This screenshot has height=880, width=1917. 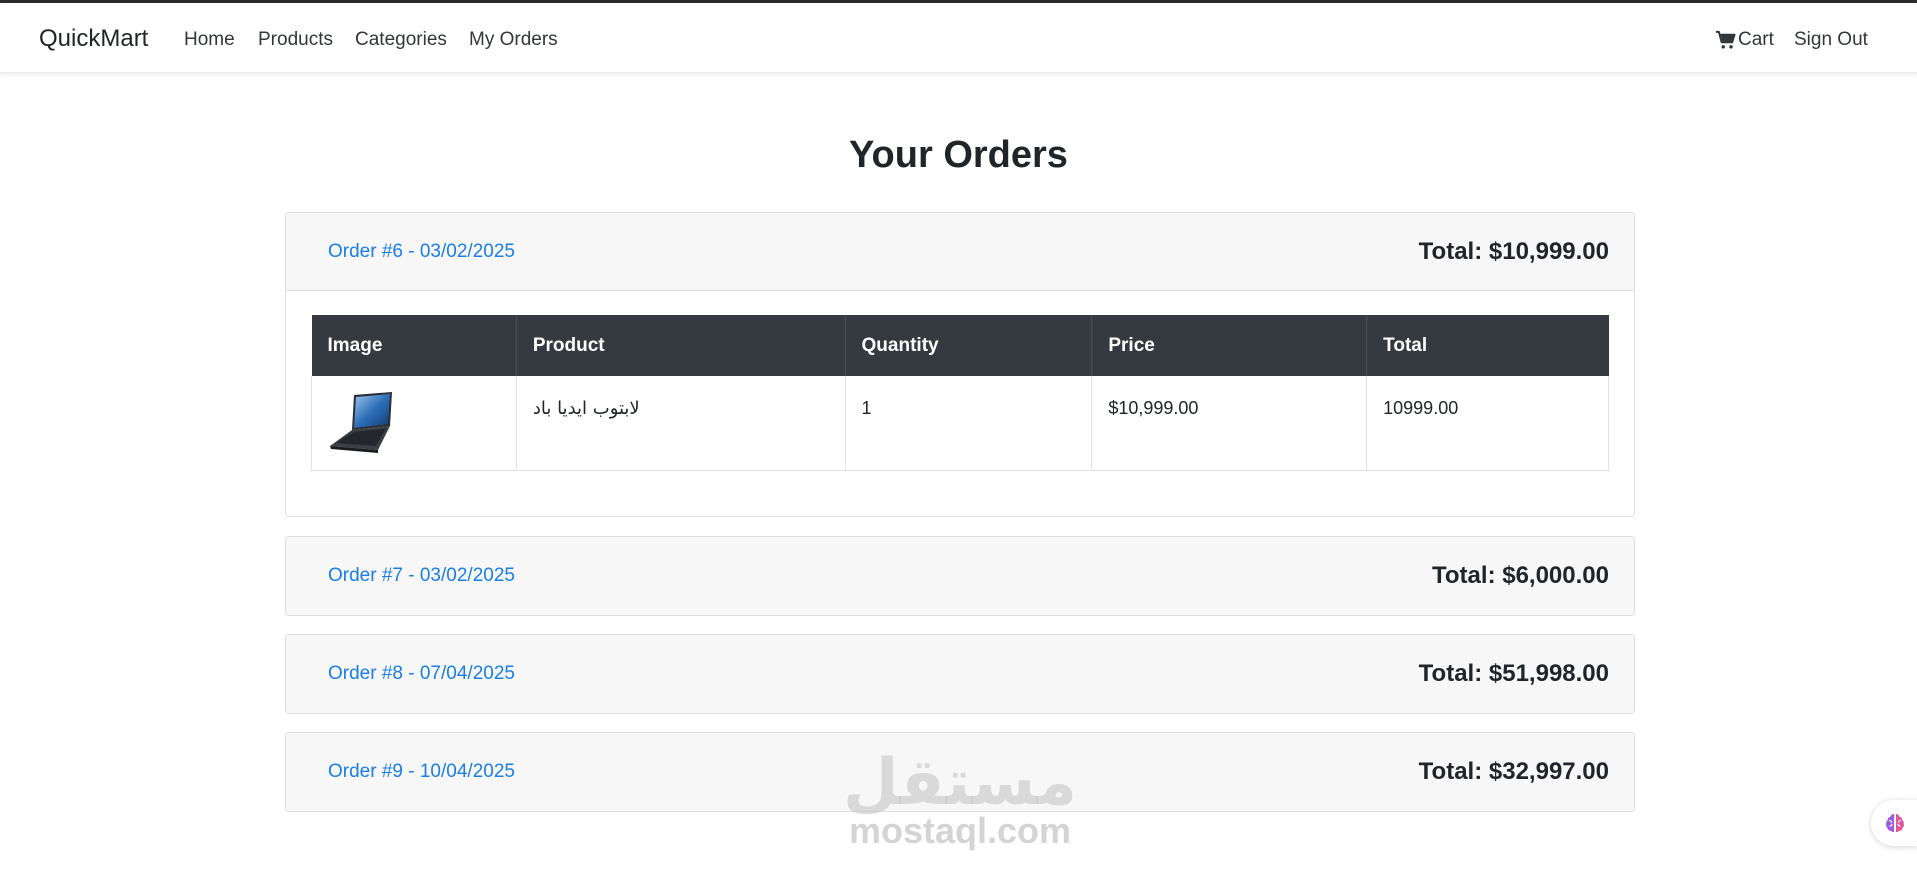 What do you see at coordinates (1831, 40) in the screenshot?
I see `nav-signout-link: Sign Out` at bounding box center [1831, 40].